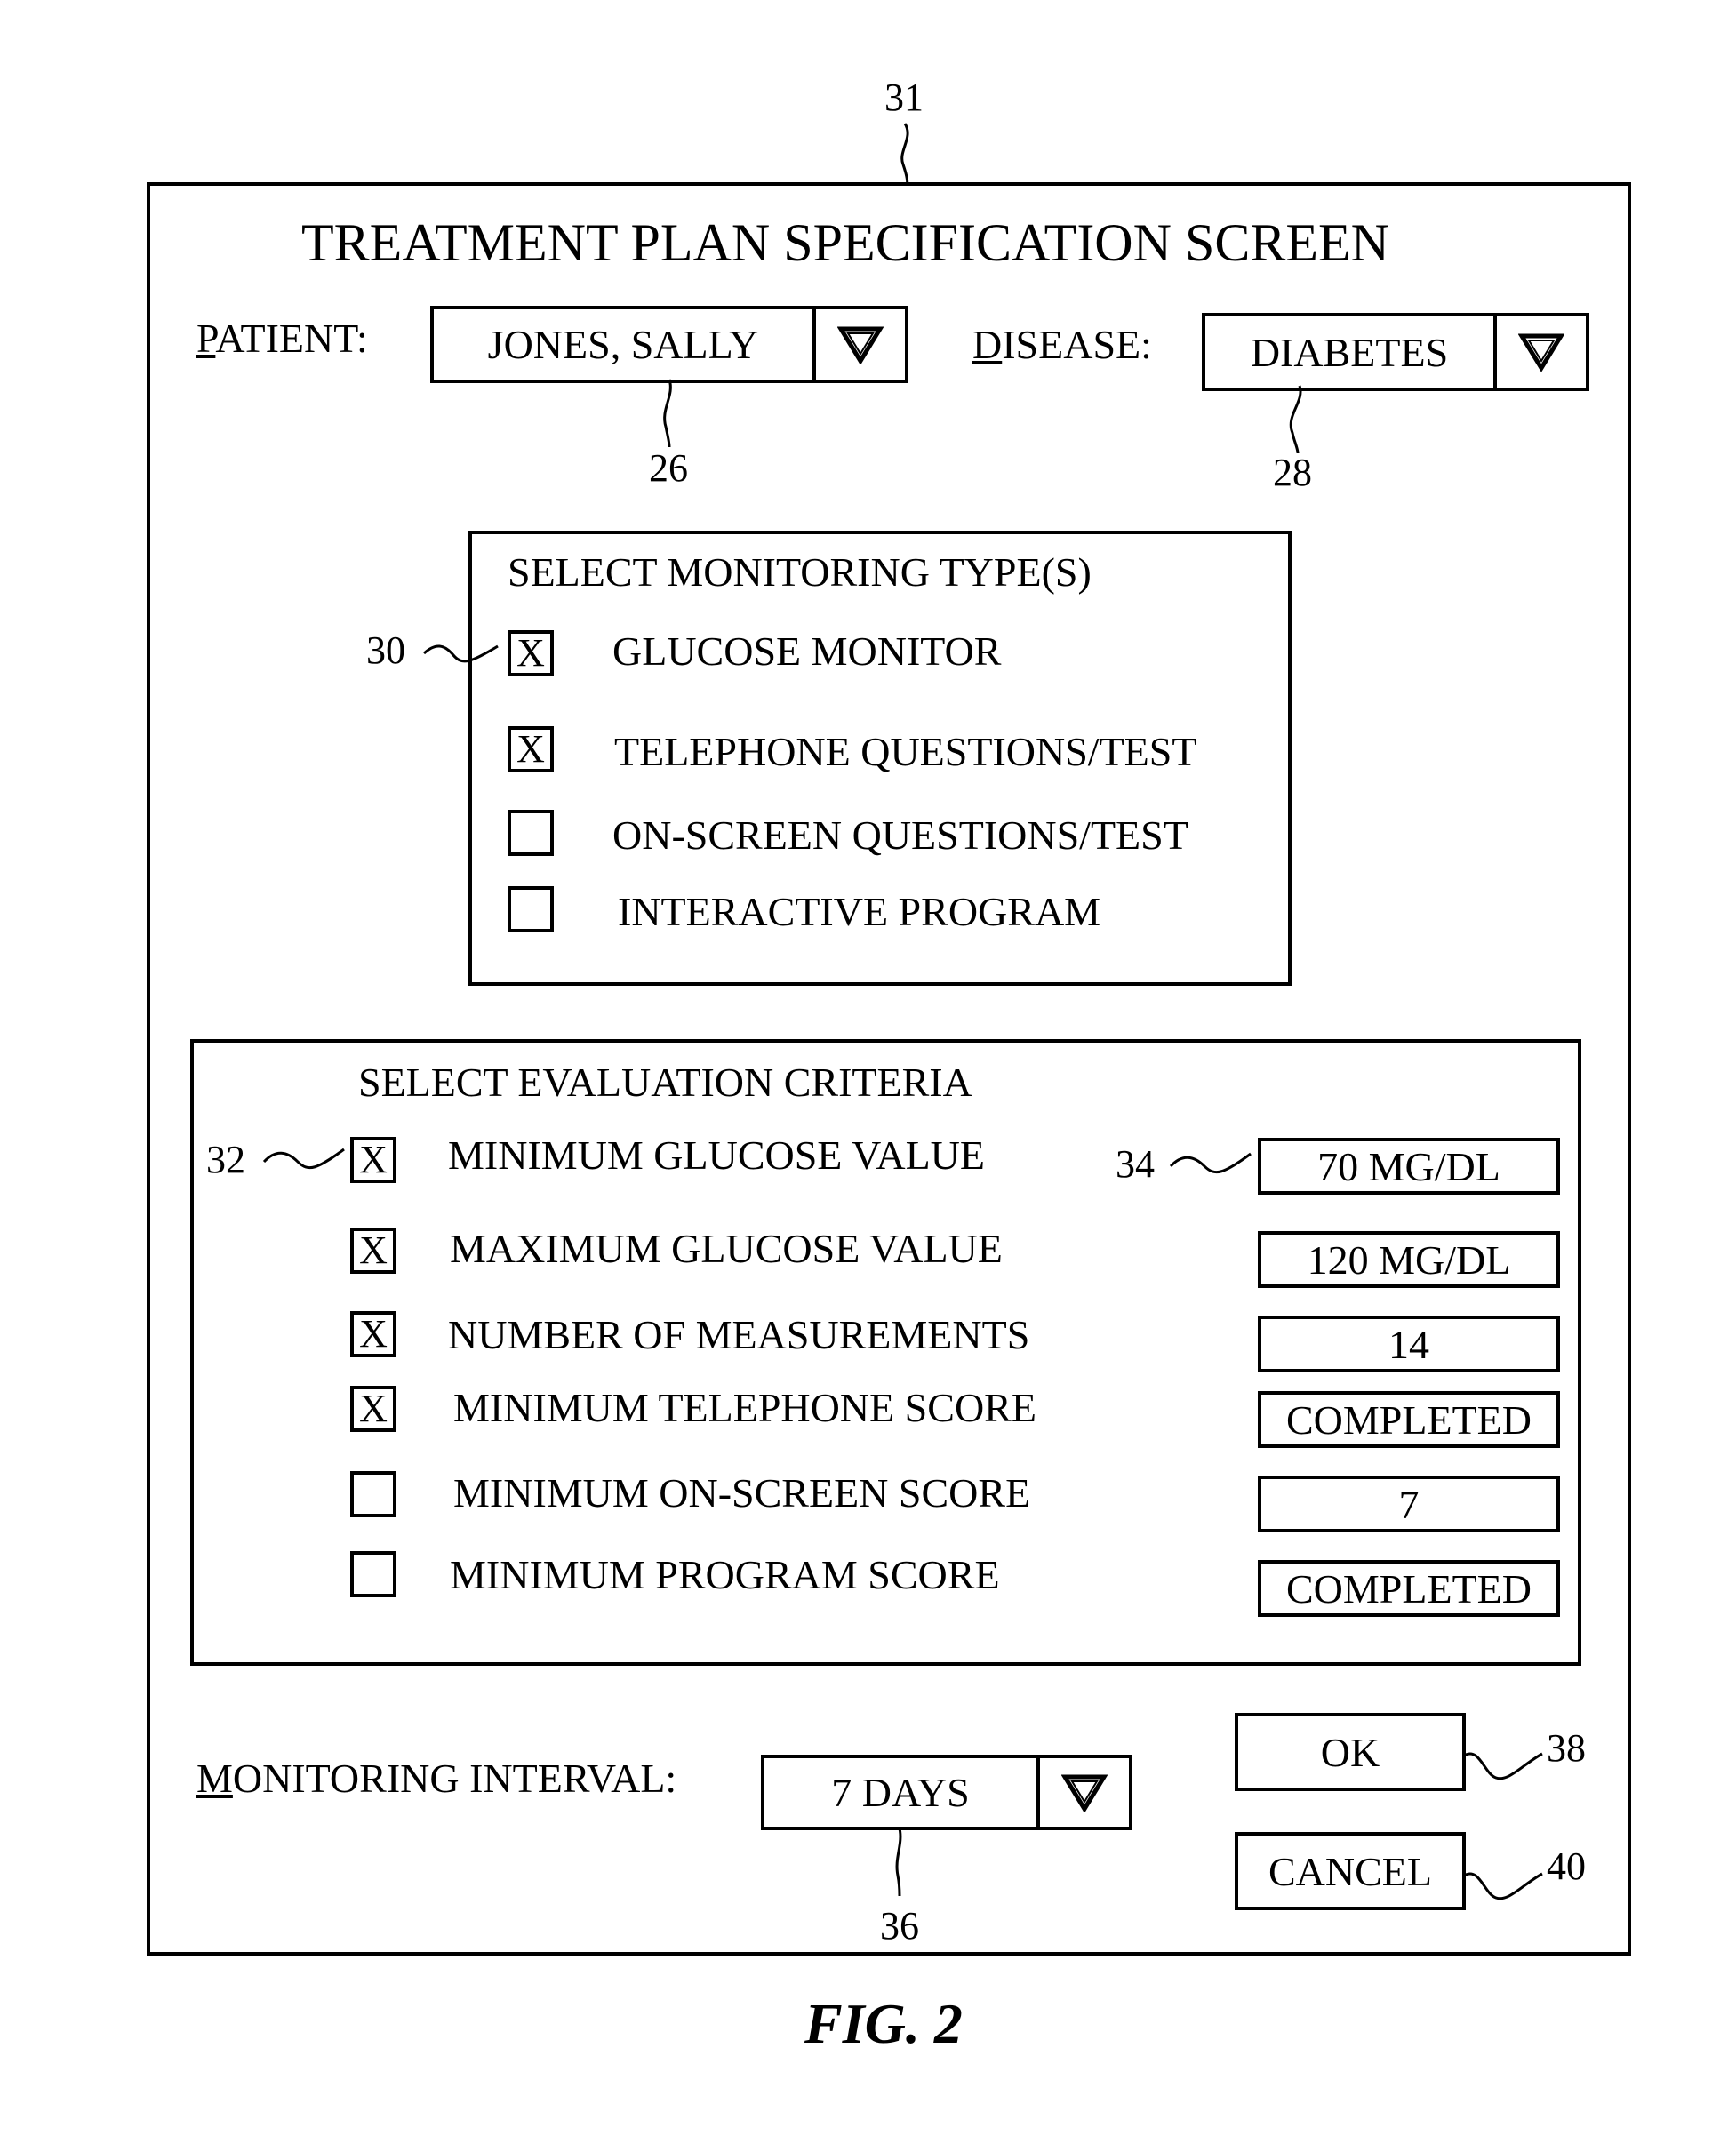  I want to click on disease-label: DISEASE:, so click(1062, 344).